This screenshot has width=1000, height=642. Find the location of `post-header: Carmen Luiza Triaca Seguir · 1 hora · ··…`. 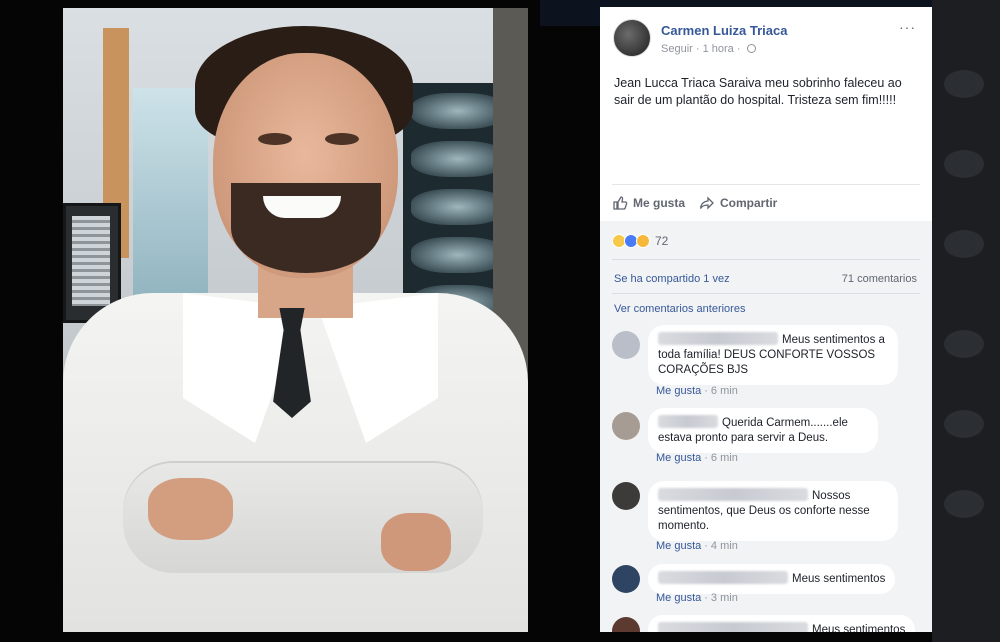

post-header: Carmen Luiza Triaca Seguir · 1 hora · ··… is located at coordinates (766, 35).